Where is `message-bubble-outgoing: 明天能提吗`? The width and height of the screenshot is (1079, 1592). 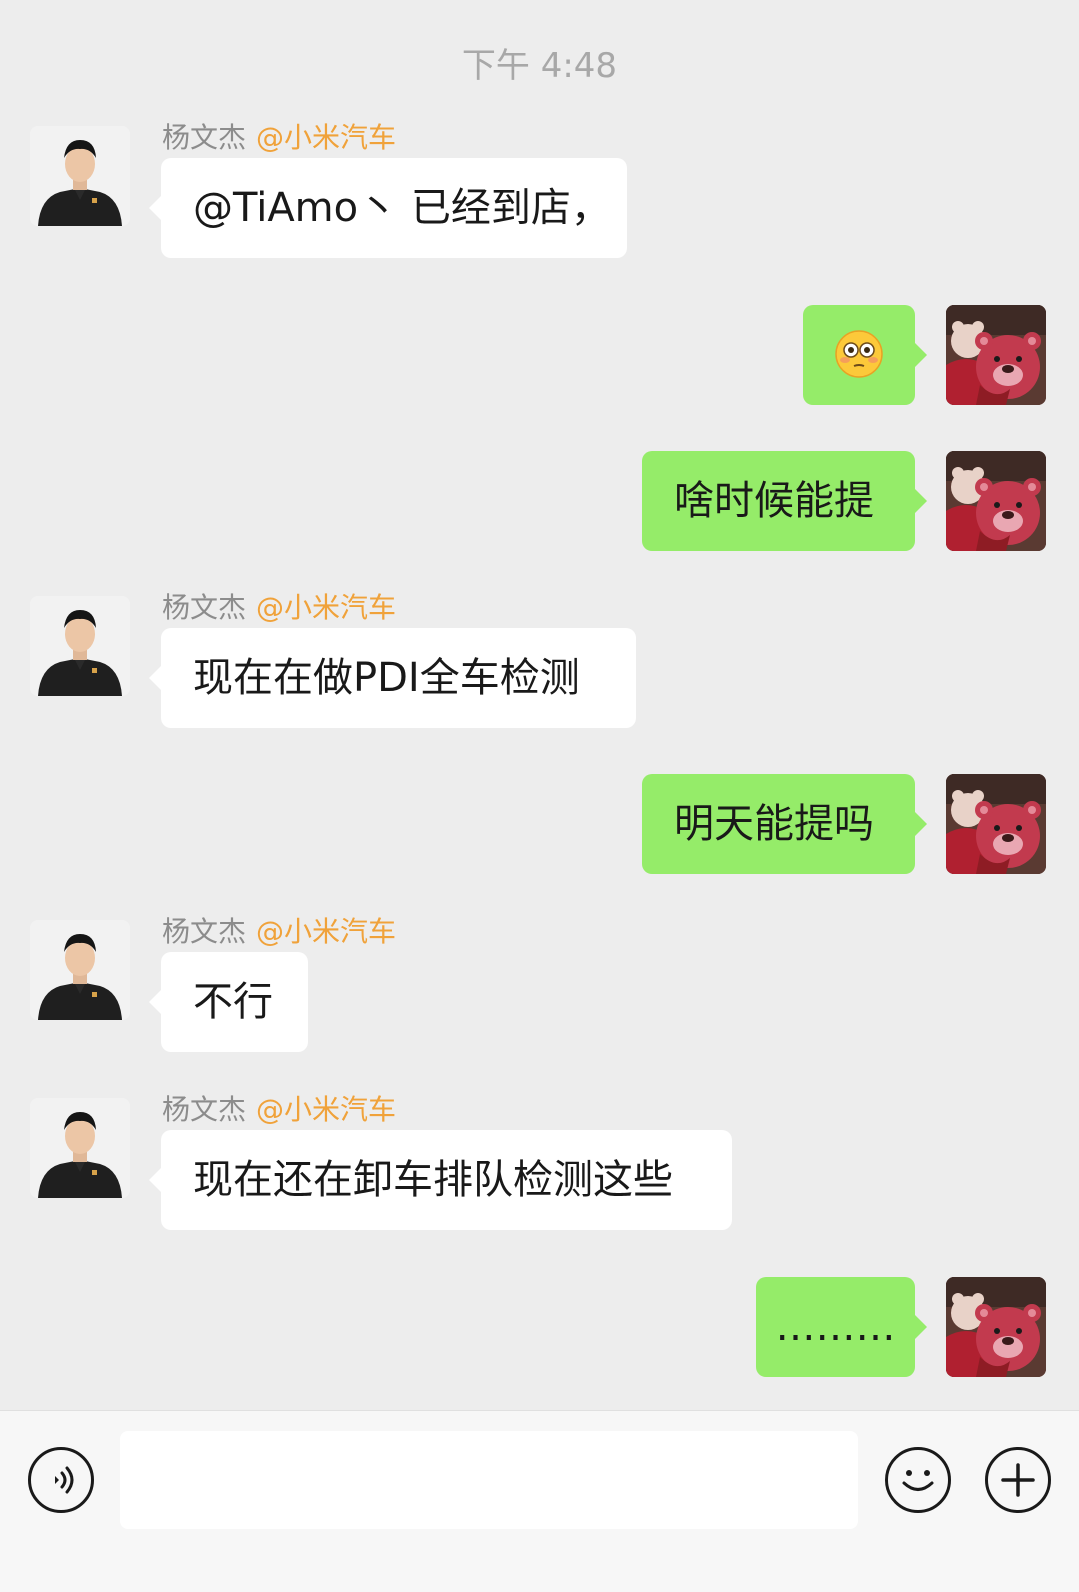
message-bubble-outgoing: 明天能提吗 is located at coordinates (784, 824).